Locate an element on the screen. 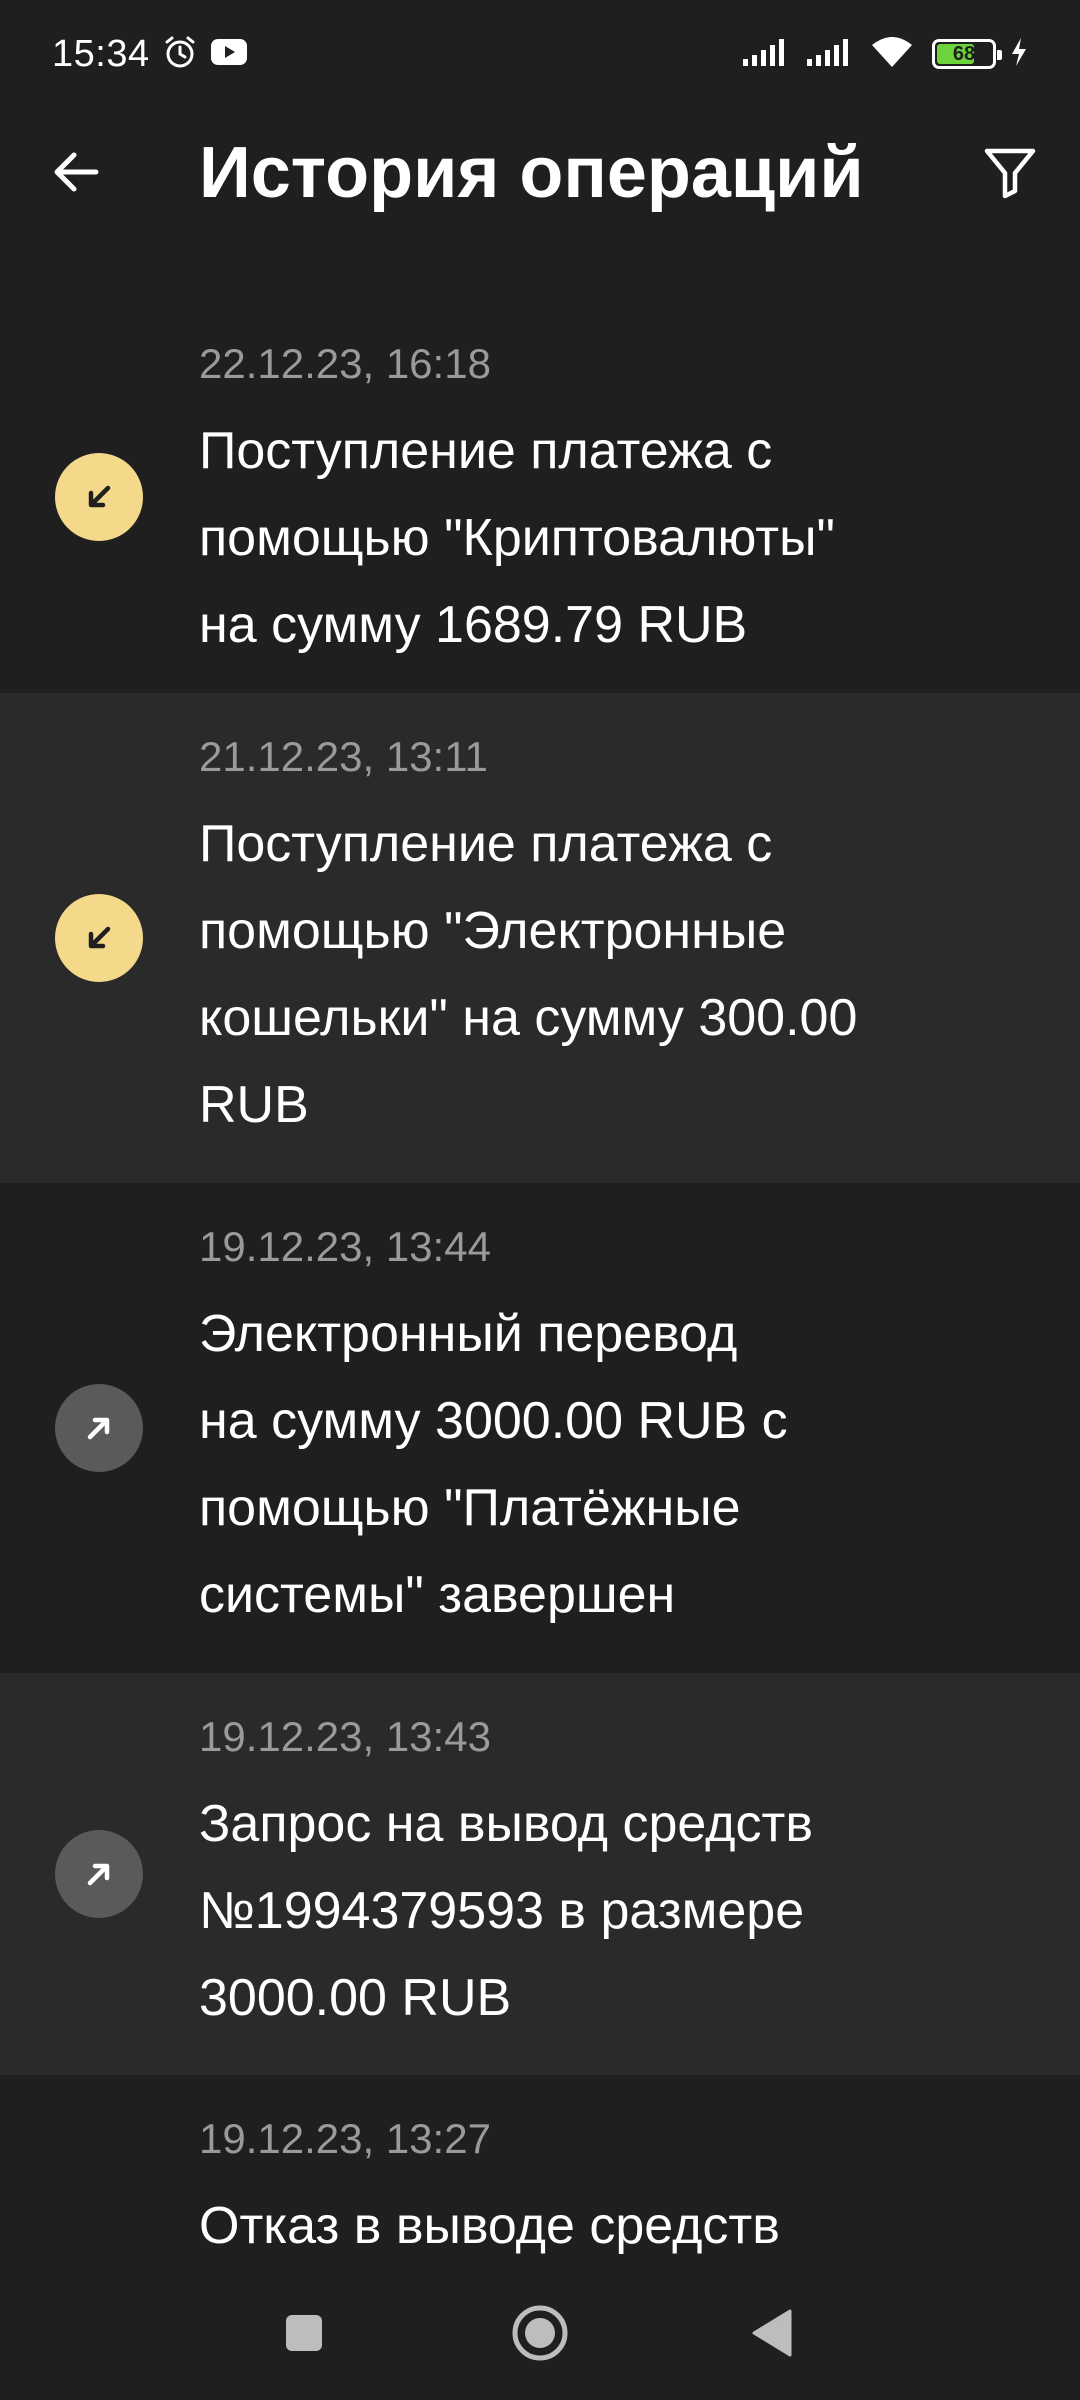 The image size is (1080, 2400). battery-level-text: 68 is located at coordinates (964, 53).